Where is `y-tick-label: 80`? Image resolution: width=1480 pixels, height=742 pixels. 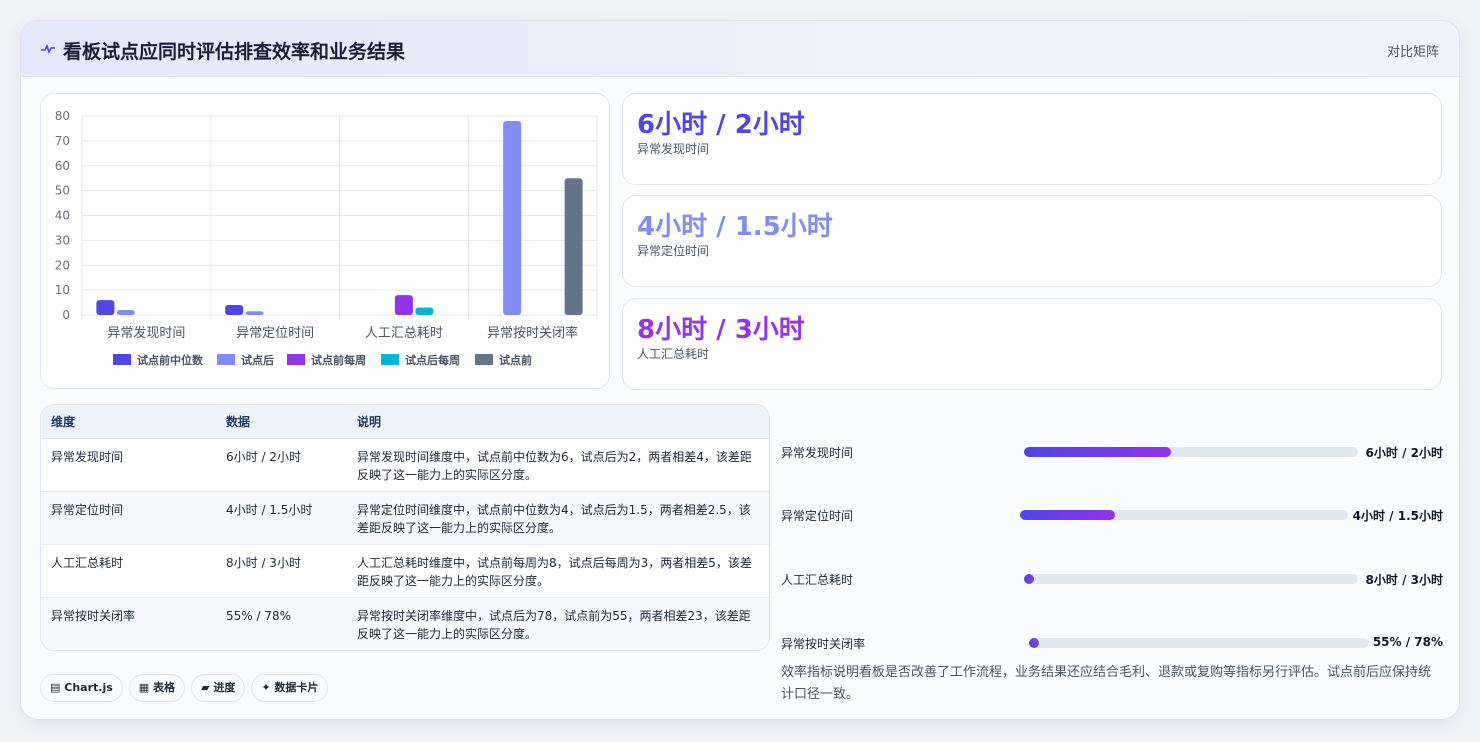 y-tick-label: 80 is located at coordinates (62, 116).